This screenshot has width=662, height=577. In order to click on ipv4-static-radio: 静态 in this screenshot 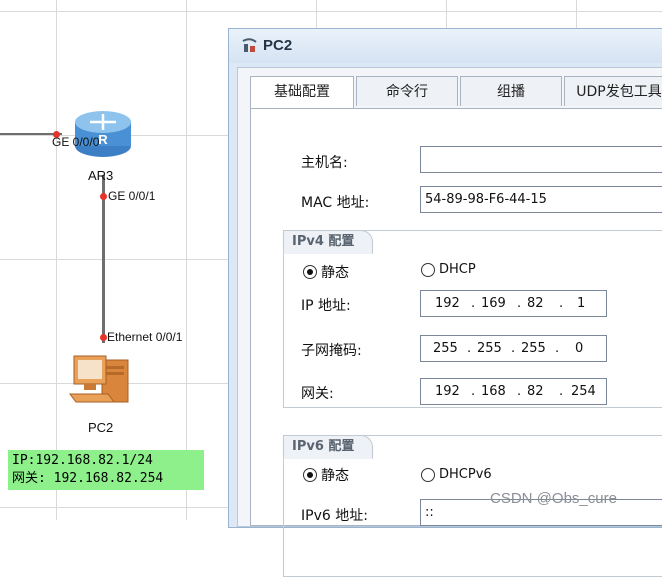, I will do `click(326, 272)`.